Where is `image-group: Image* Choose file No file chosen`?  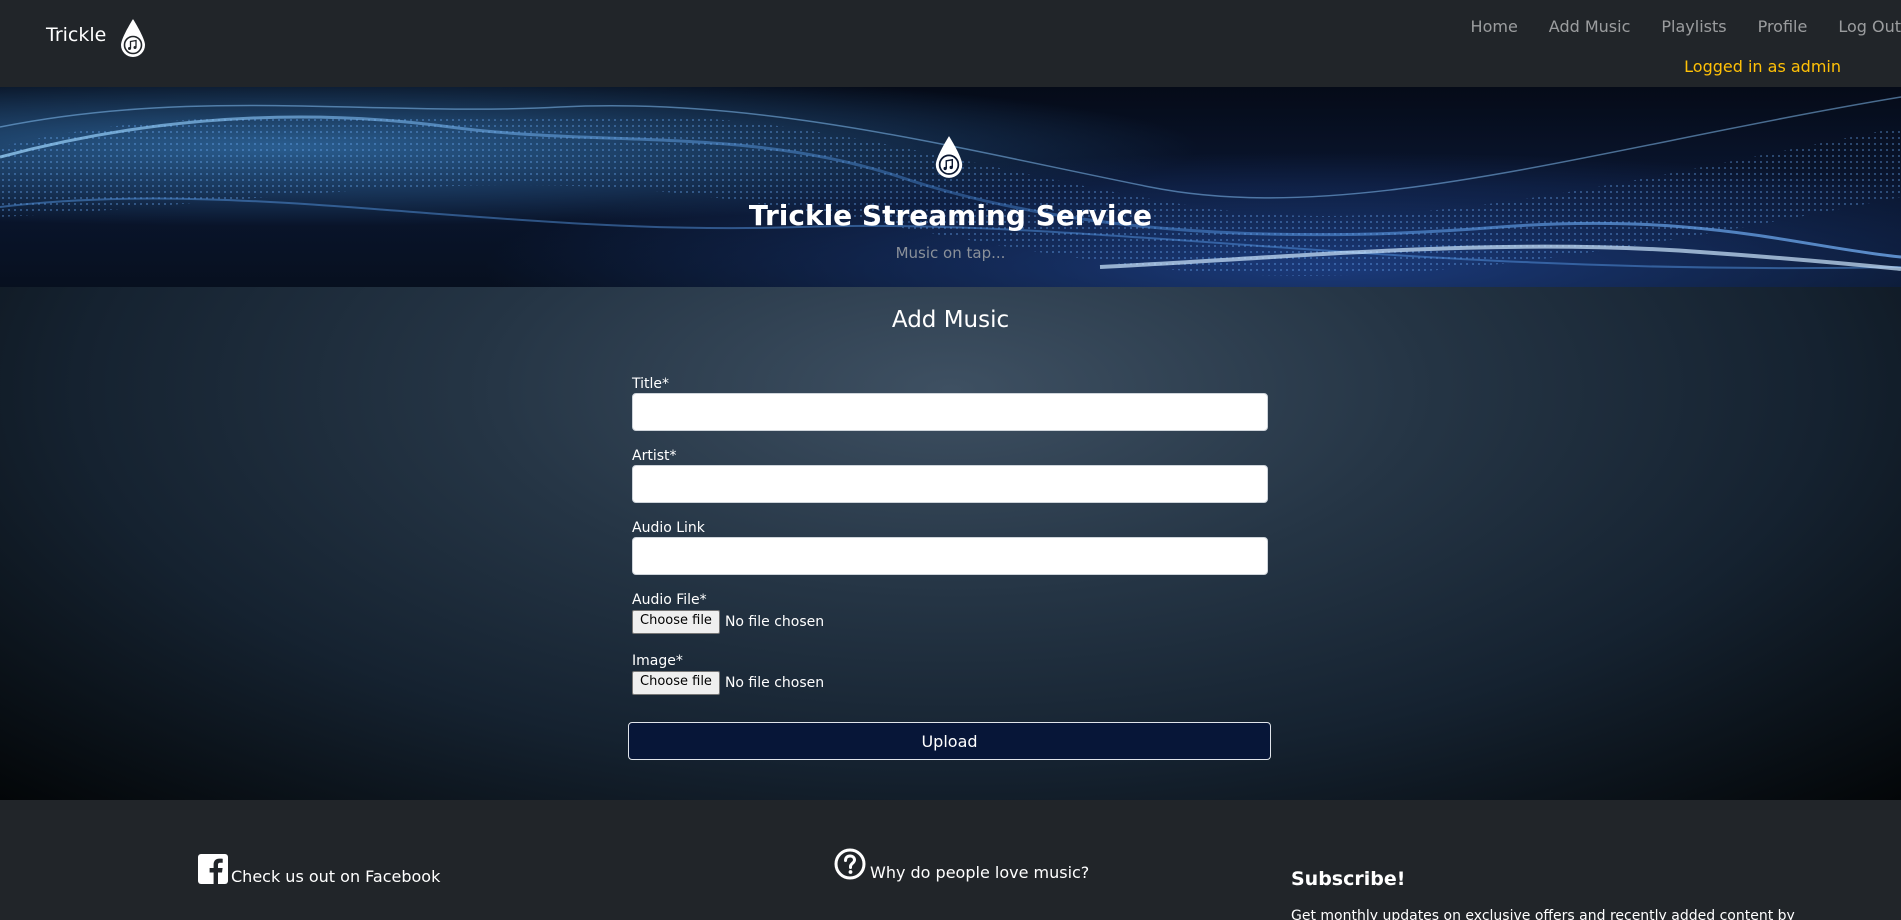 image-group: Image* Choose file No file chosen is located at coordinates (950, 674).